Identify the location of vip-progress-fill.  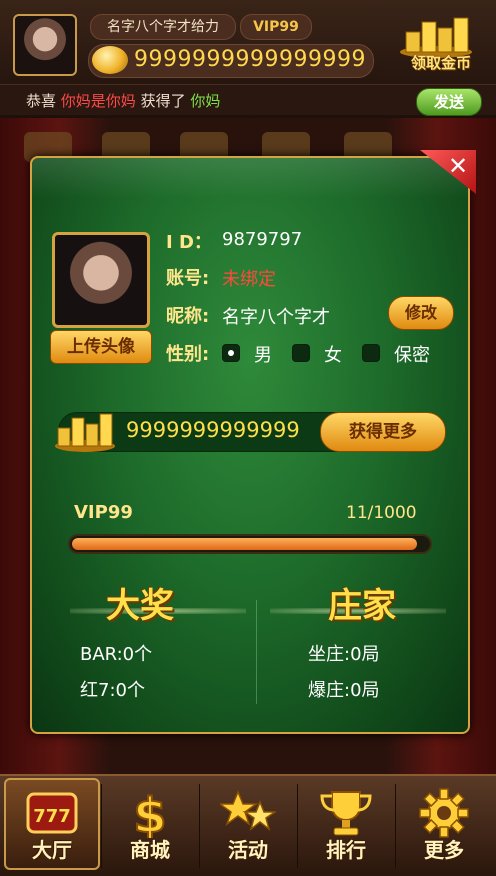
(244, 544).